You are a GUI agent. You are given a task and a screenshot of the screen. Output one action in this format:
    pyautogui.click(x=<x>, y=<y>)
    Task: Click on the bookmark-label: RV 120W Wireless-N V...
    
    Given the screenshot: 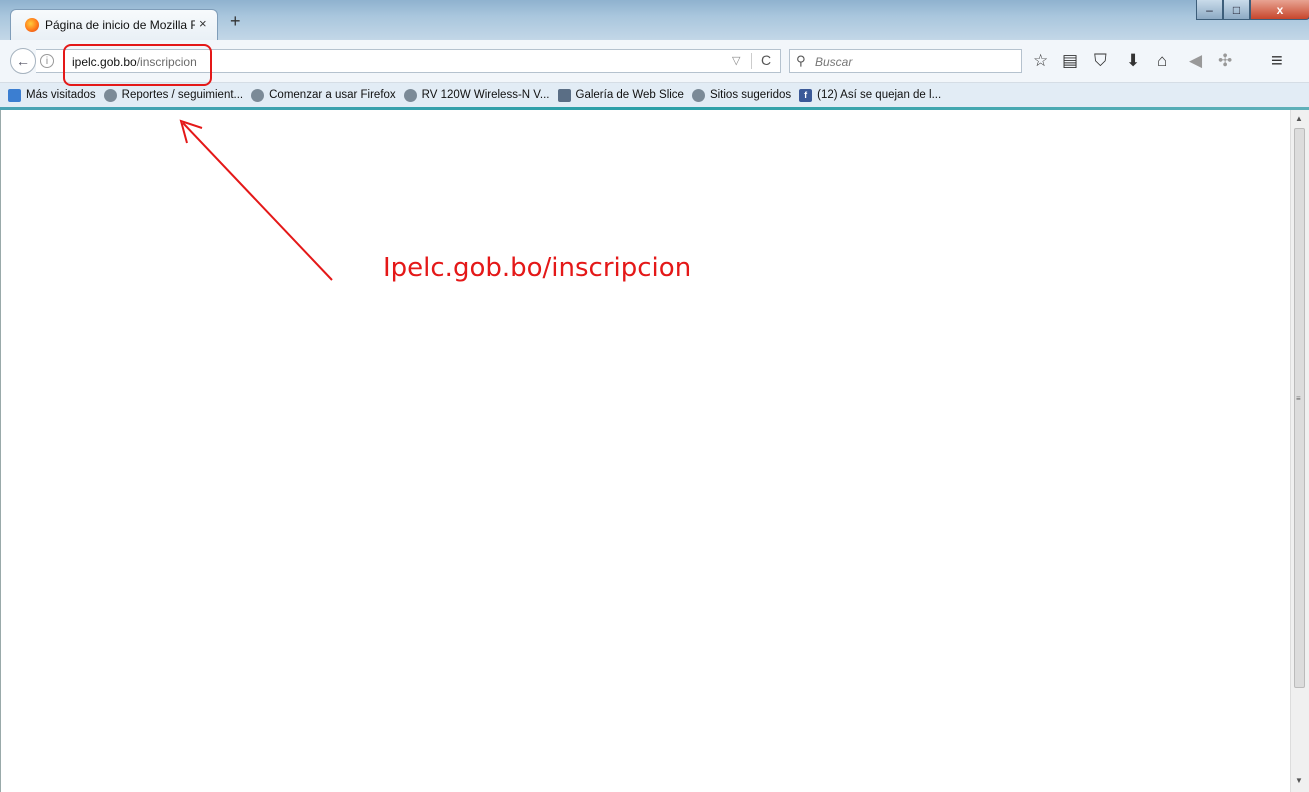 What is the action you would take?
    pyautogui.click(x=485, y=95)
    